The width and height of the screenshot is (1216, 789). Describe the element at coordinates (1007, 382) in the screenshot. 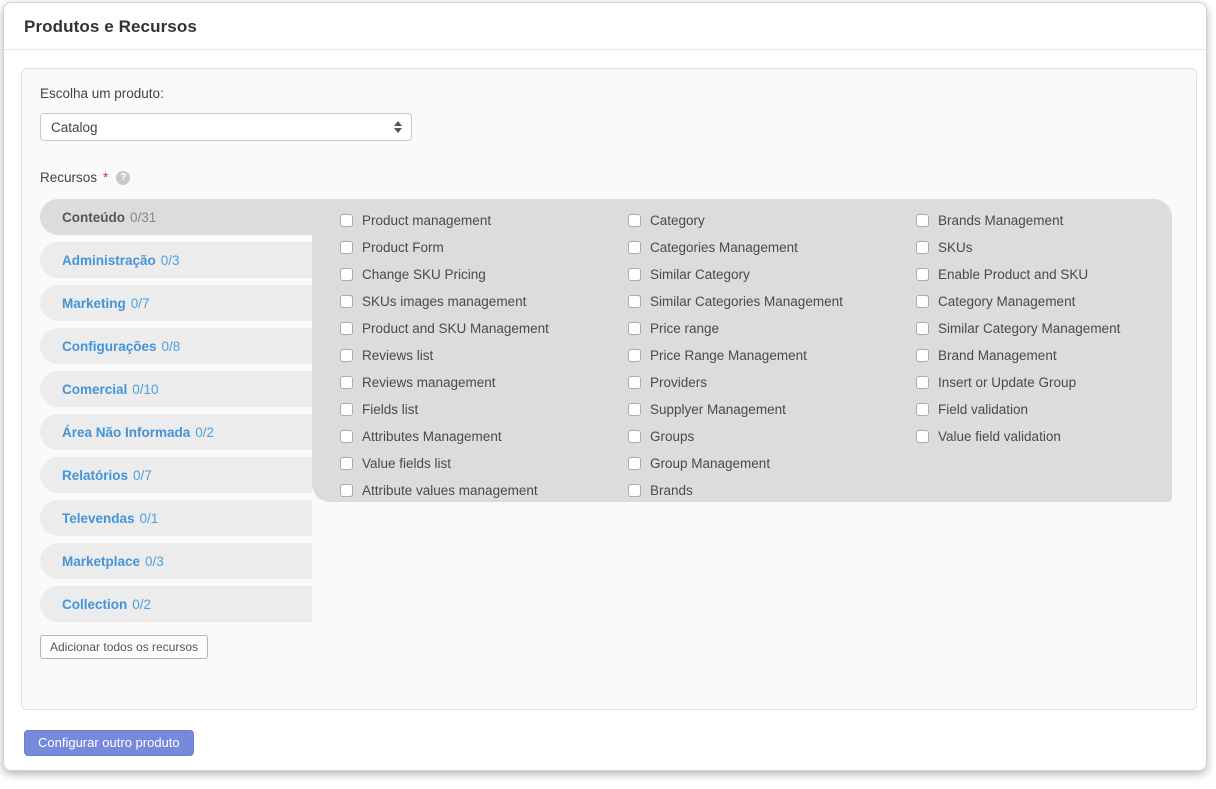

I see `resource-checkbox-label: Insert or Update Group` at that location.